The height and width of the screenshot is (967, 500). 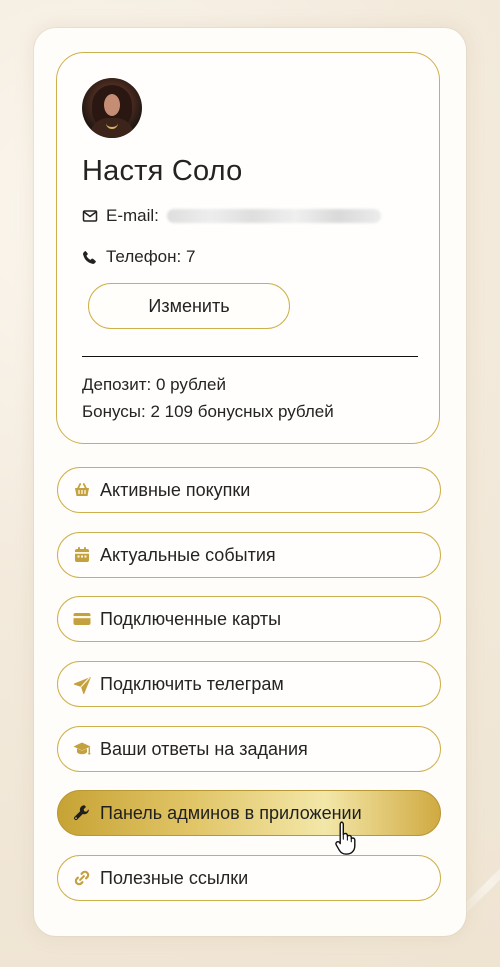 I want to click on graduation-cap-icon, so click(x=82, y=748).